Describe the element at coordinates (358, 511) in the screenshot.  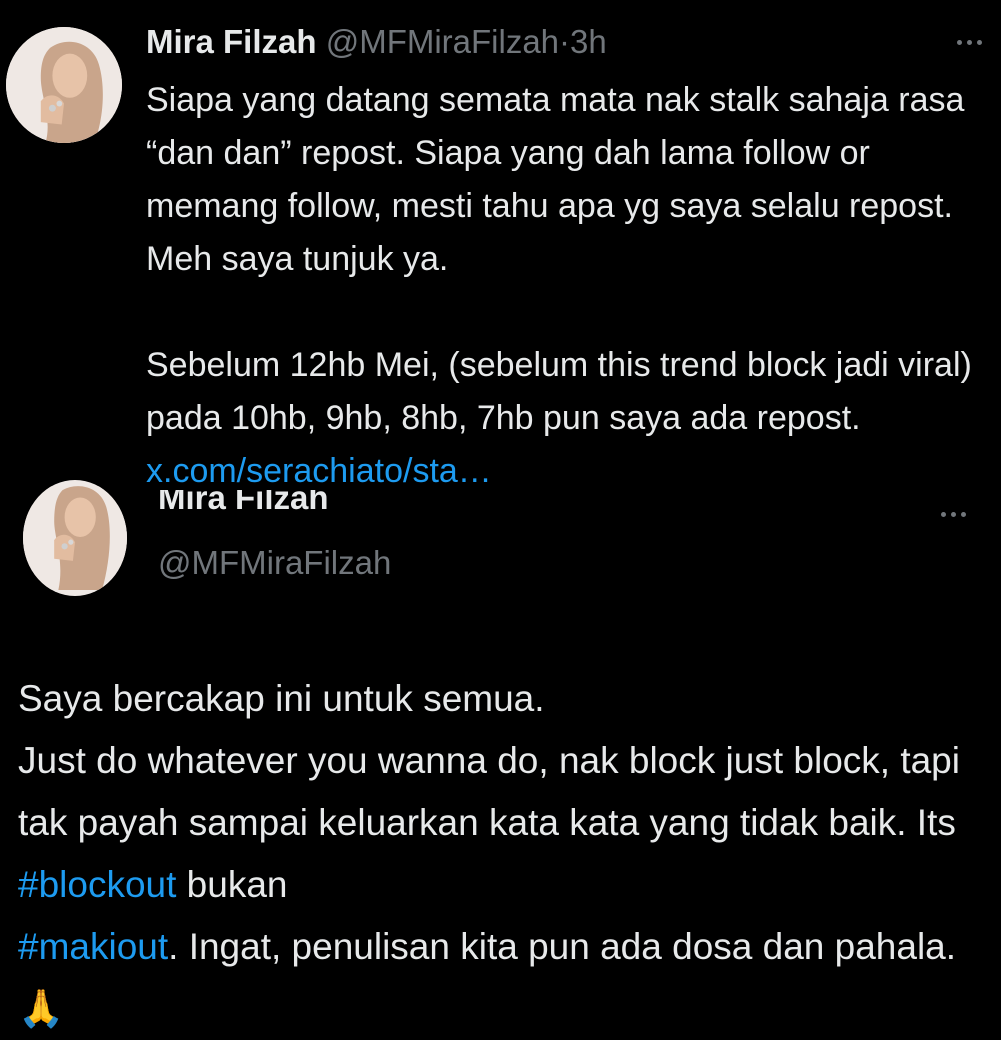
I see `display-name-container: Mira Filzah` at that location.